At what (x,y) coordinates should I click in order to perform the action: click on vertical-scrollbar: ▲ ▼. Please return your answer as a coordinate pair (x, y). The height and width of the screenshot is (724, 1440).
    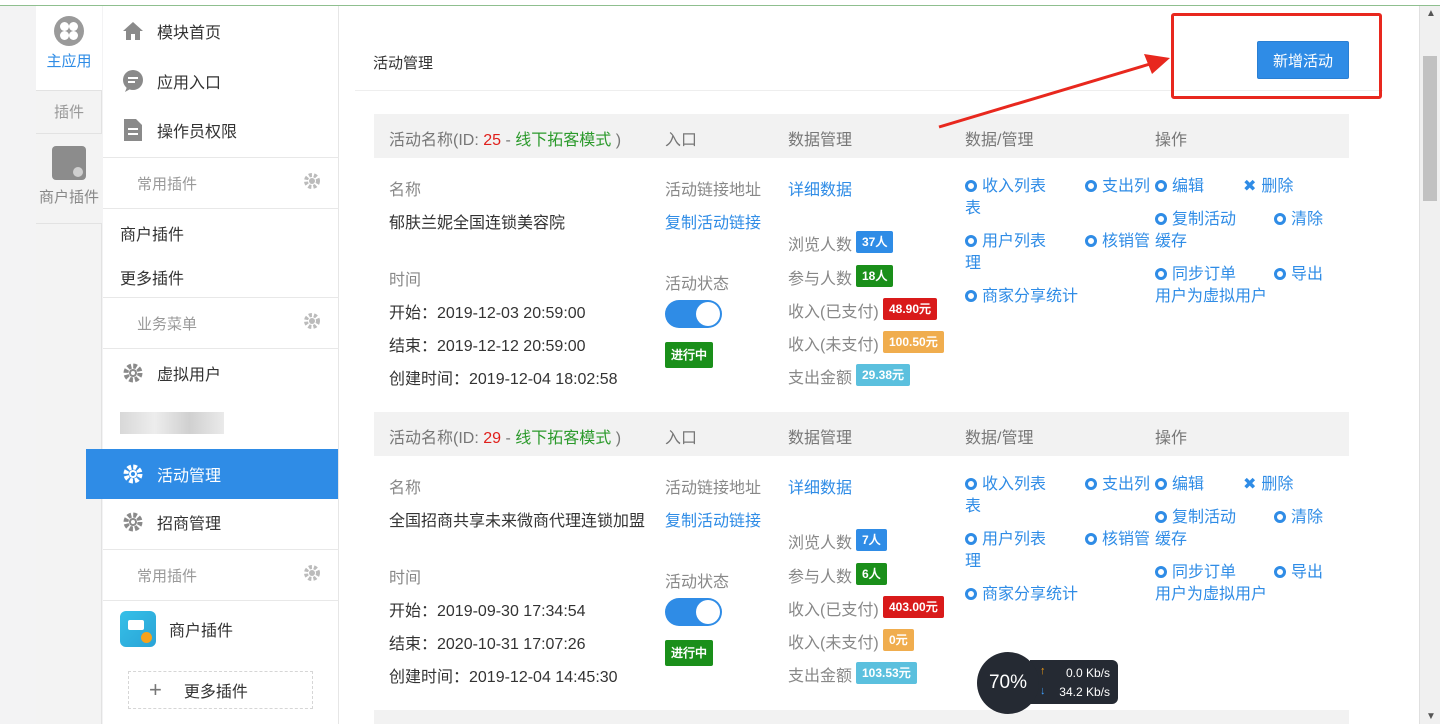
    Looking at the image, I should click on (1429, 365).